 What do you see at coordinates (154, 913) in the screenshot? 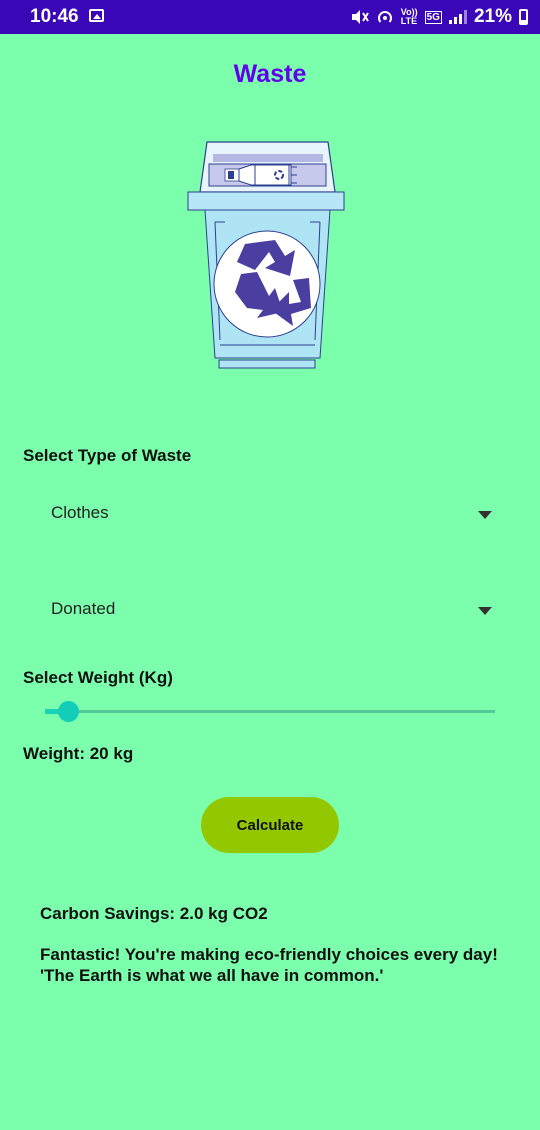
I see `carbon-savings-text: Carbon Savings: 2.0 kg CO2` at bounding box center [154, 913].